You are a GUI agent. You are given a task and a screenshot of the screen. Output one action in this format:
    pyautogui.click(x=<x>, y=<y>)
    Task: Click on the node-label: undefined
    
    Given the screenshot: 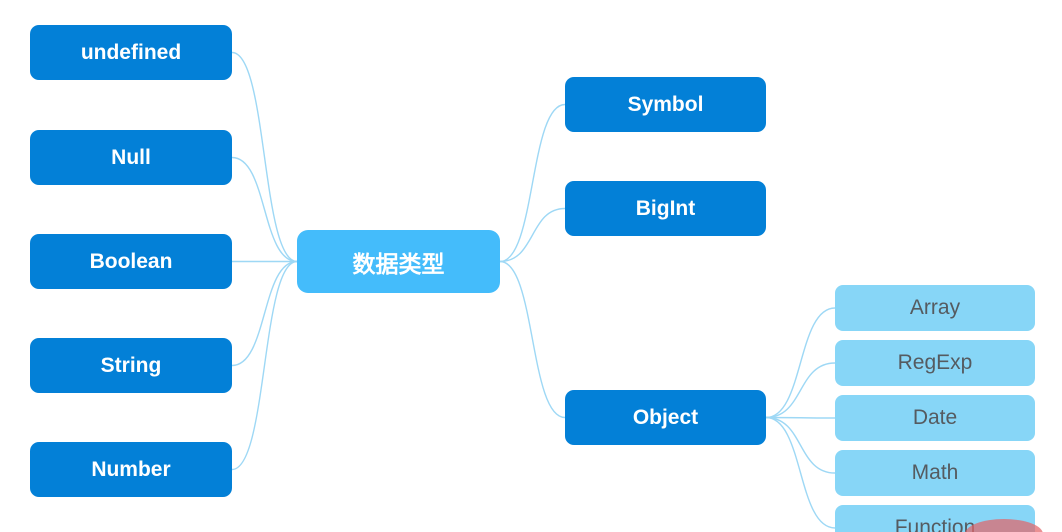 What is the action you would take?
    pyautogui.click(x=131, y=52)
    